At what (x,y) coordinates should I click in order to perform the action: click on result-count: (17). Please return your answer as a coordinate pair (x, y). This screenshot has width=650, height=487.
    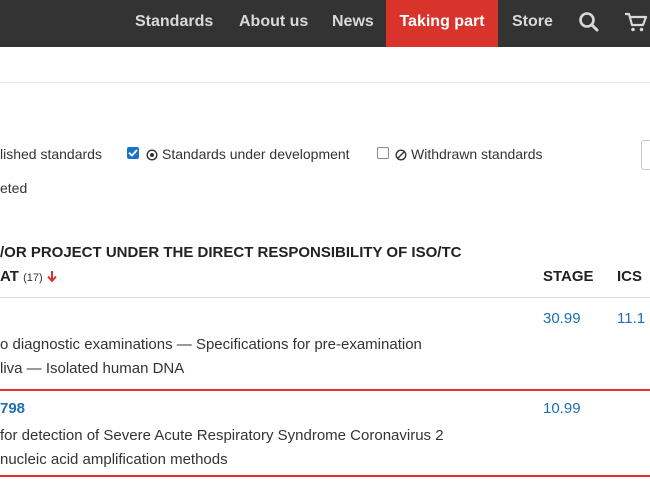
    Looking at the image, I should click on (33, 278).